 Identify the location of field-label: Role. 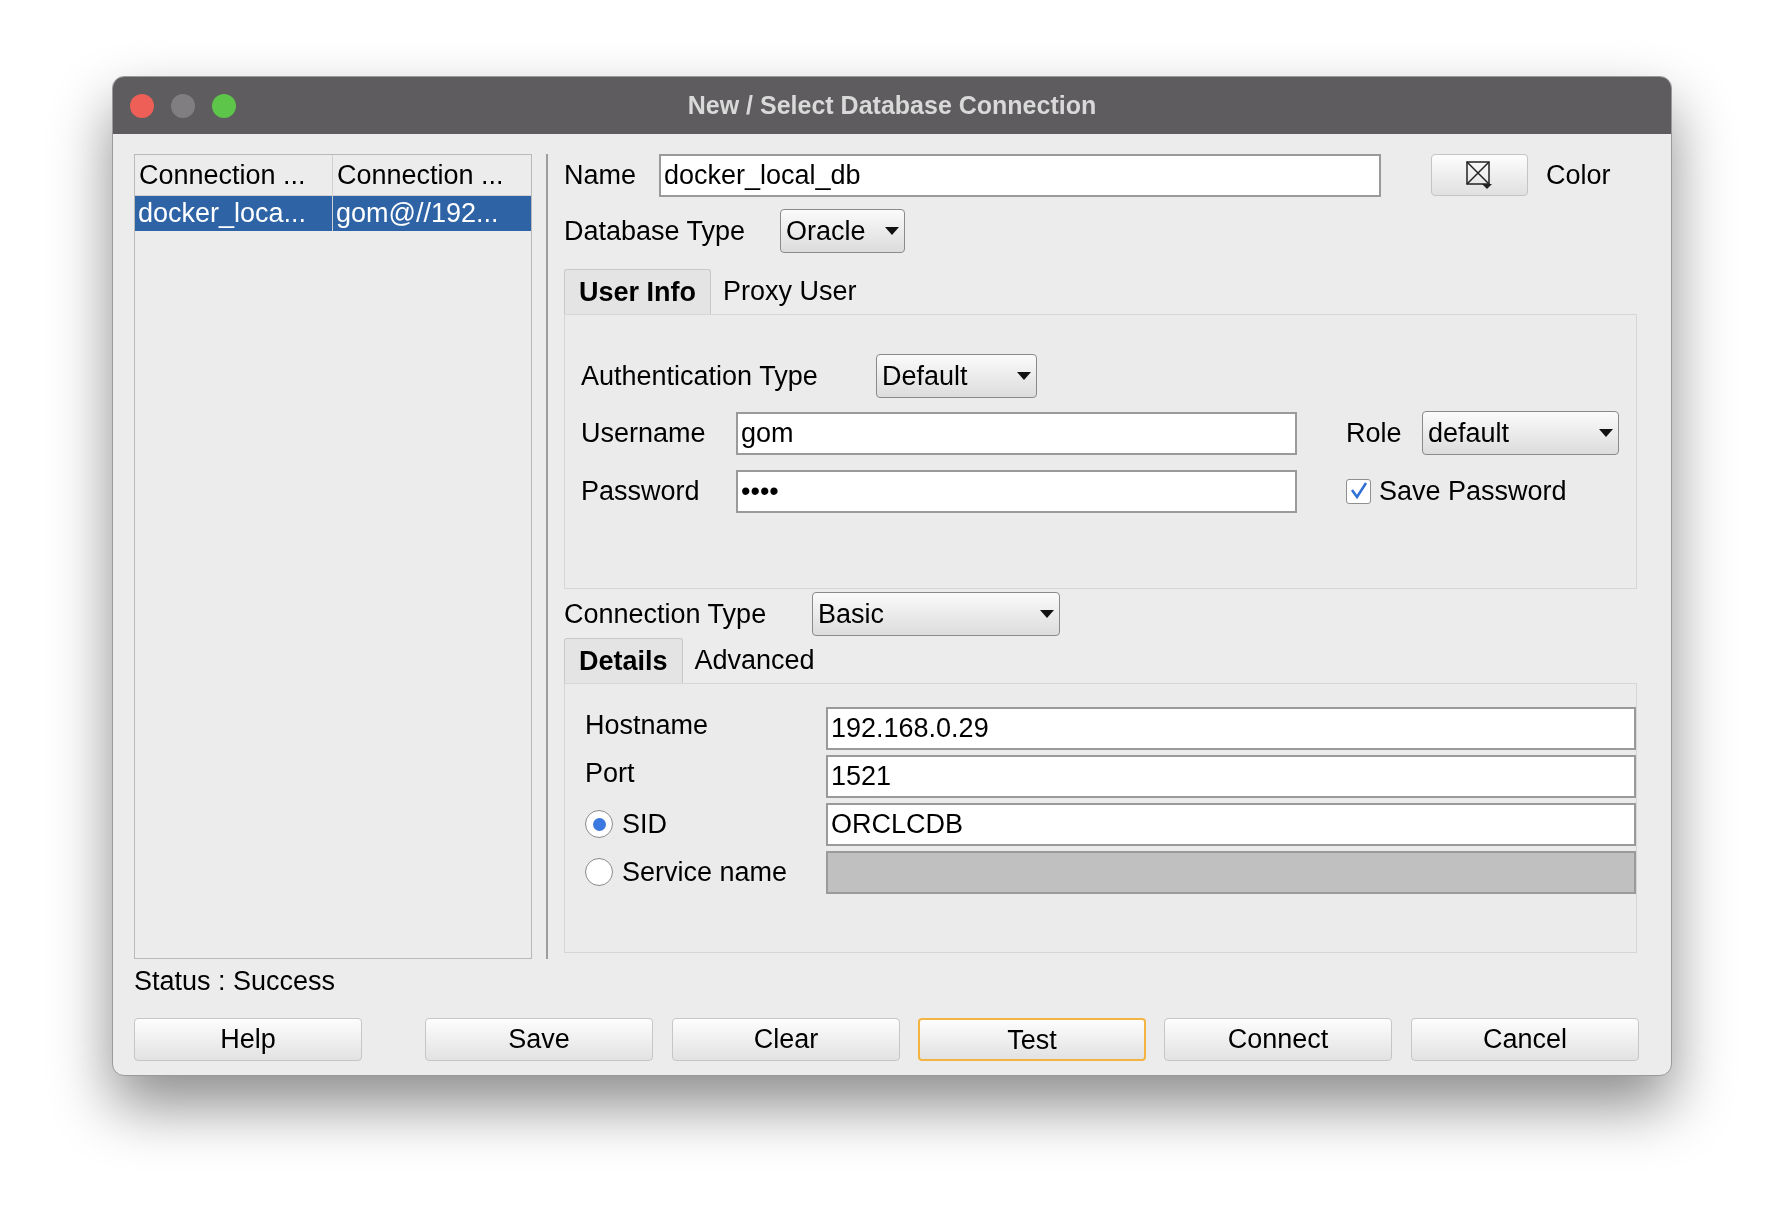
(1374, 433).